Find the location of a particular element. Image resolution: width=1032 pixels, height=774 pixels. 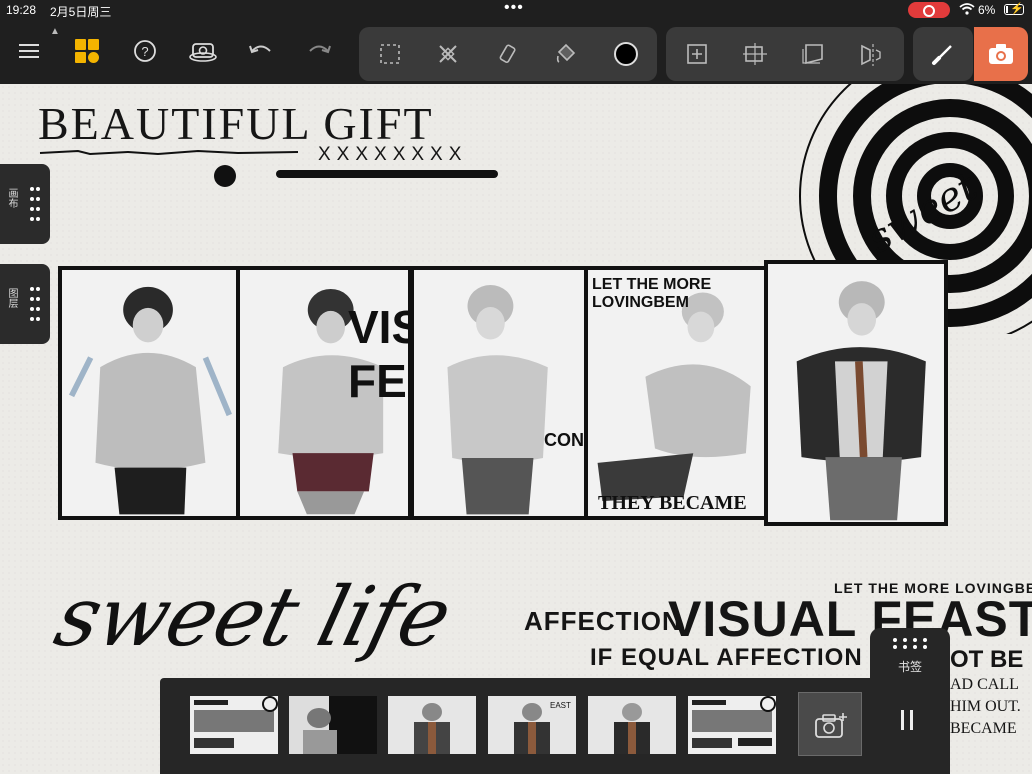

camera-icon is located at coordinates (1001, 54).